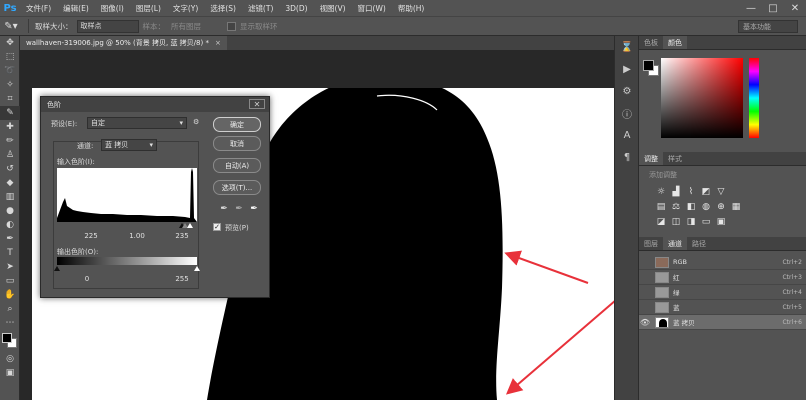 Image resolution: width=806 pixels, height=400 pixels. Describe the element at coordinates (706, 206) in the screenshot. I see `photo-filter-icon: ◍` at that location.